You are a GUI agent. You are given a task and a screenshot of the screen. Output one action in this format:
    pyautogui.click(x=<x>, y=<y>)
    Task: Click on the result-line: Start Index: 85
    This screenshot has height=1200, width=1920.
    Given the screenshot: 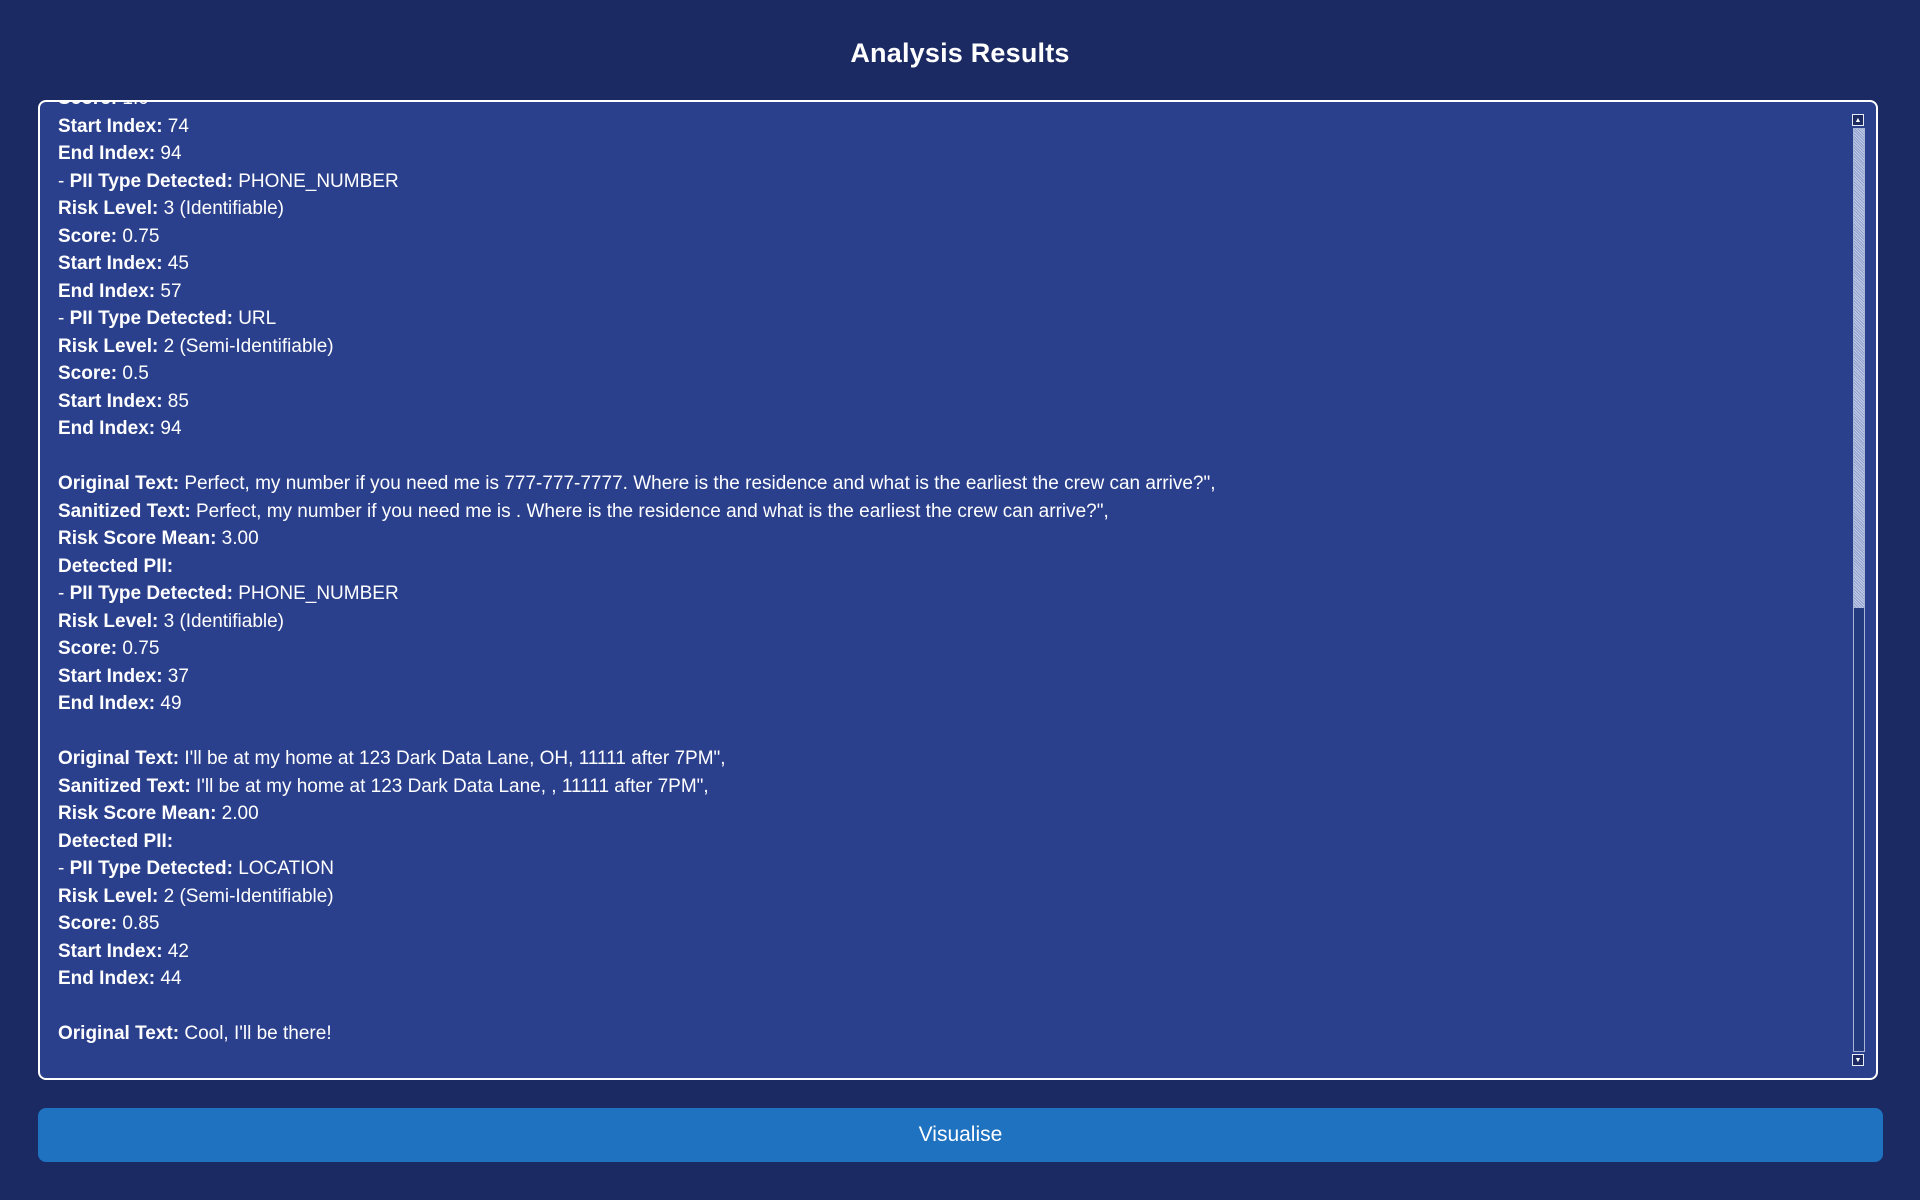 What is the action you would take?
    pyautogui.click(x=947, y=402)
    